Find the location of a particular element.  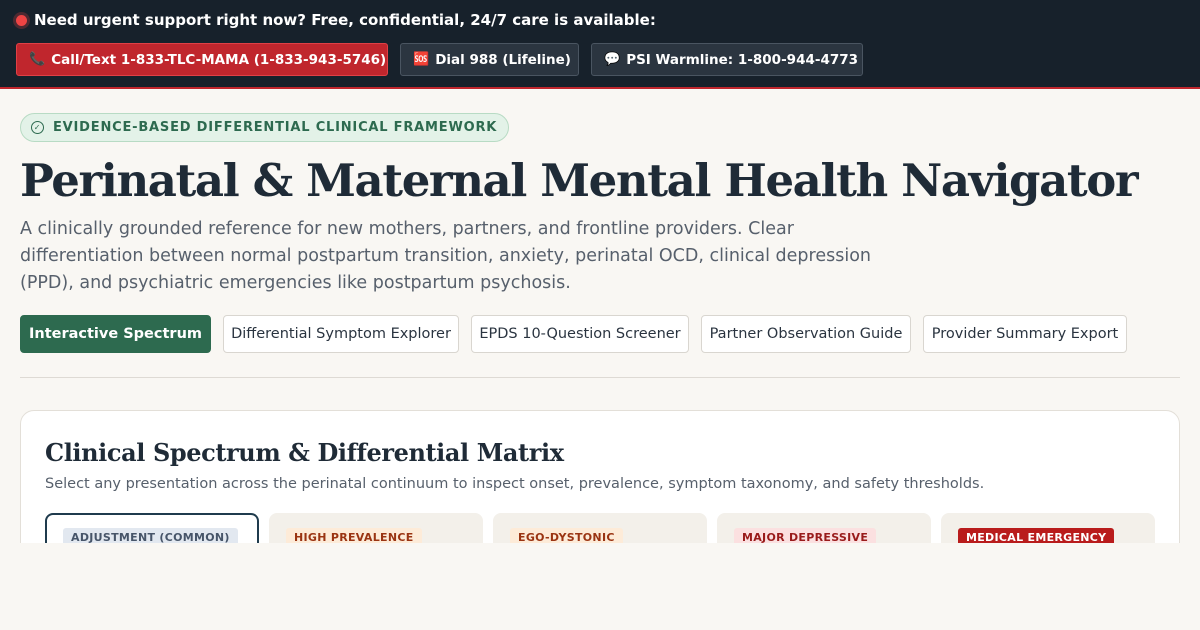

psi-warmline-button: 💬 PSI Warmline: 1-800-944-4773 is located at coordinates (727, 59).